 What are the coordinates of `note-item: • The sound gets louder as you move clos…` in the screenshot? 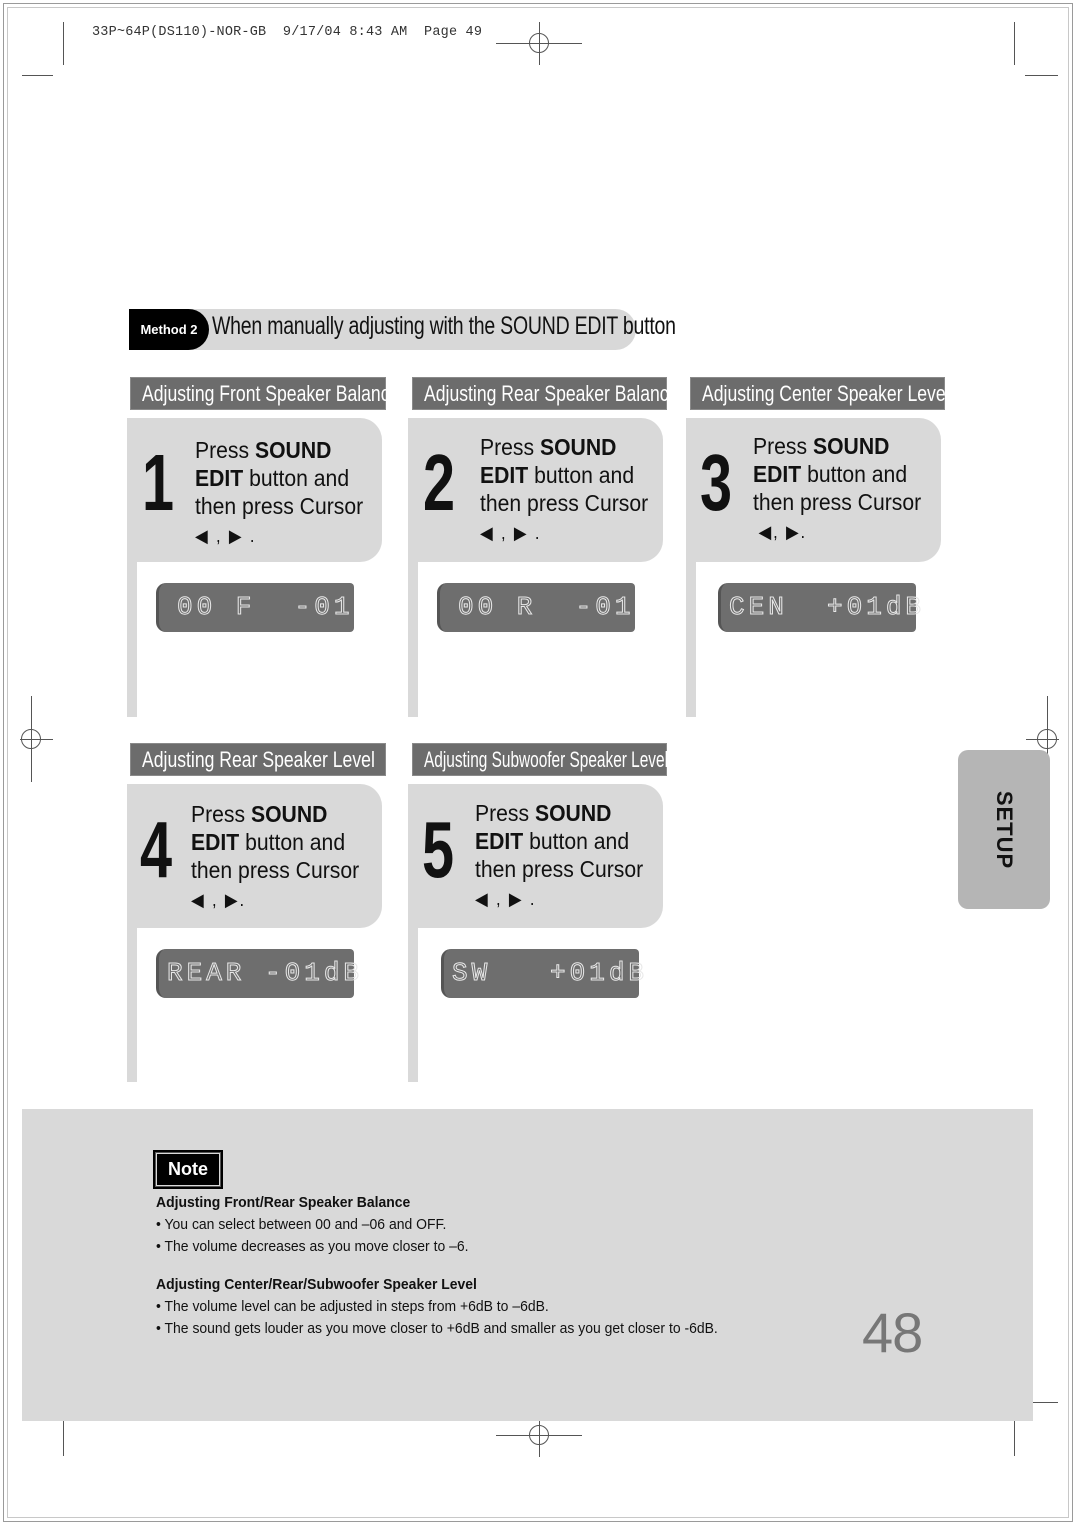 It's located at (437, 1328).